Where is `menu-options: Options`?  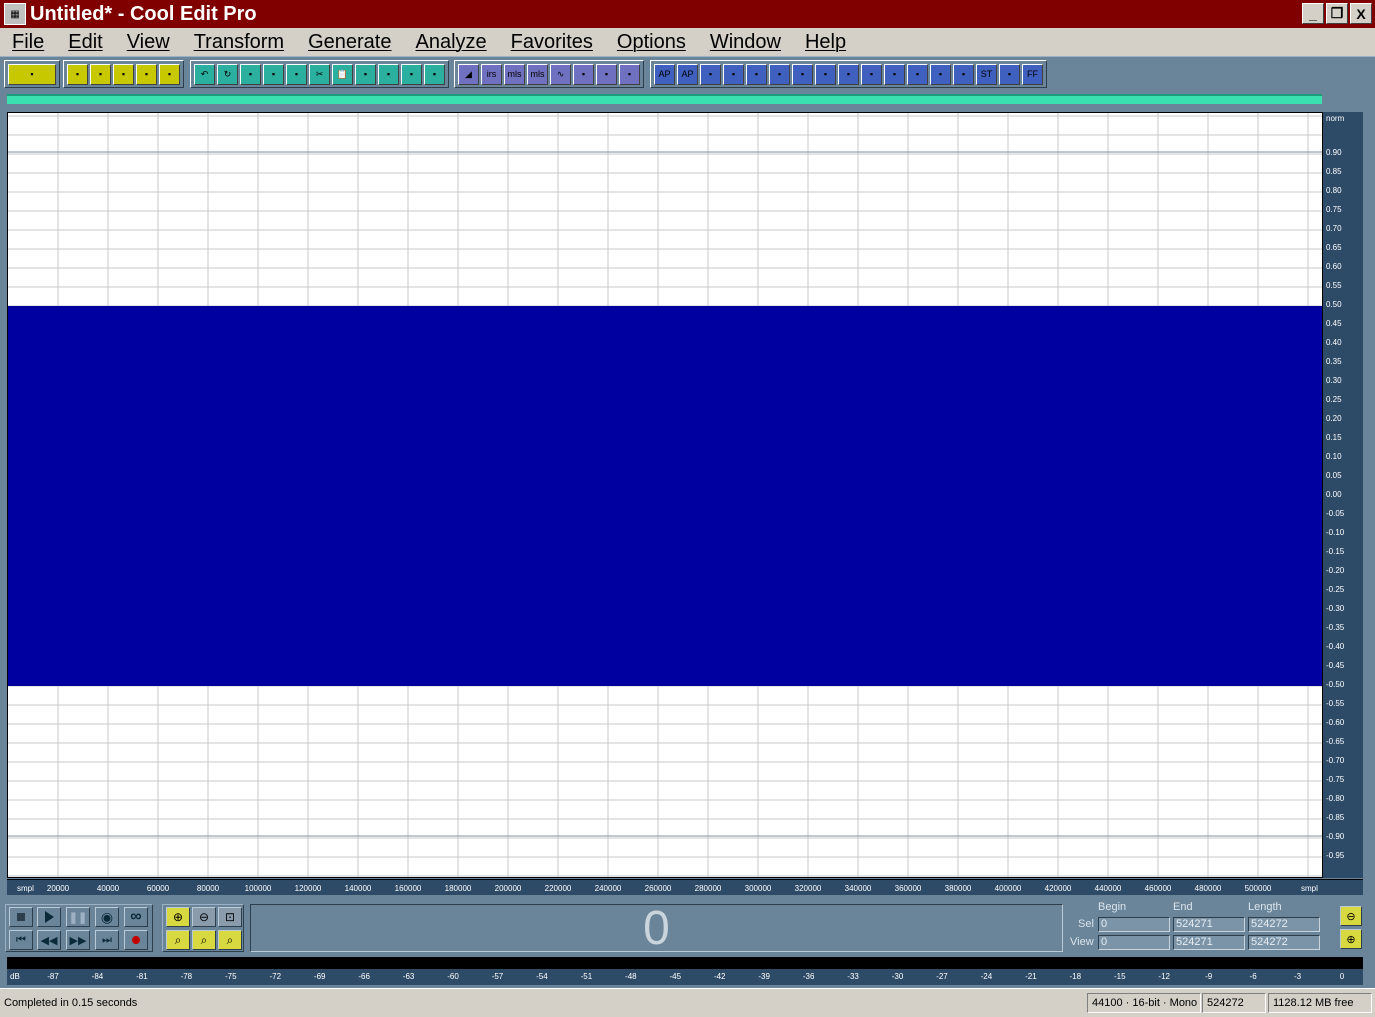 menu-options: Options is located at coordinates (651, 42).